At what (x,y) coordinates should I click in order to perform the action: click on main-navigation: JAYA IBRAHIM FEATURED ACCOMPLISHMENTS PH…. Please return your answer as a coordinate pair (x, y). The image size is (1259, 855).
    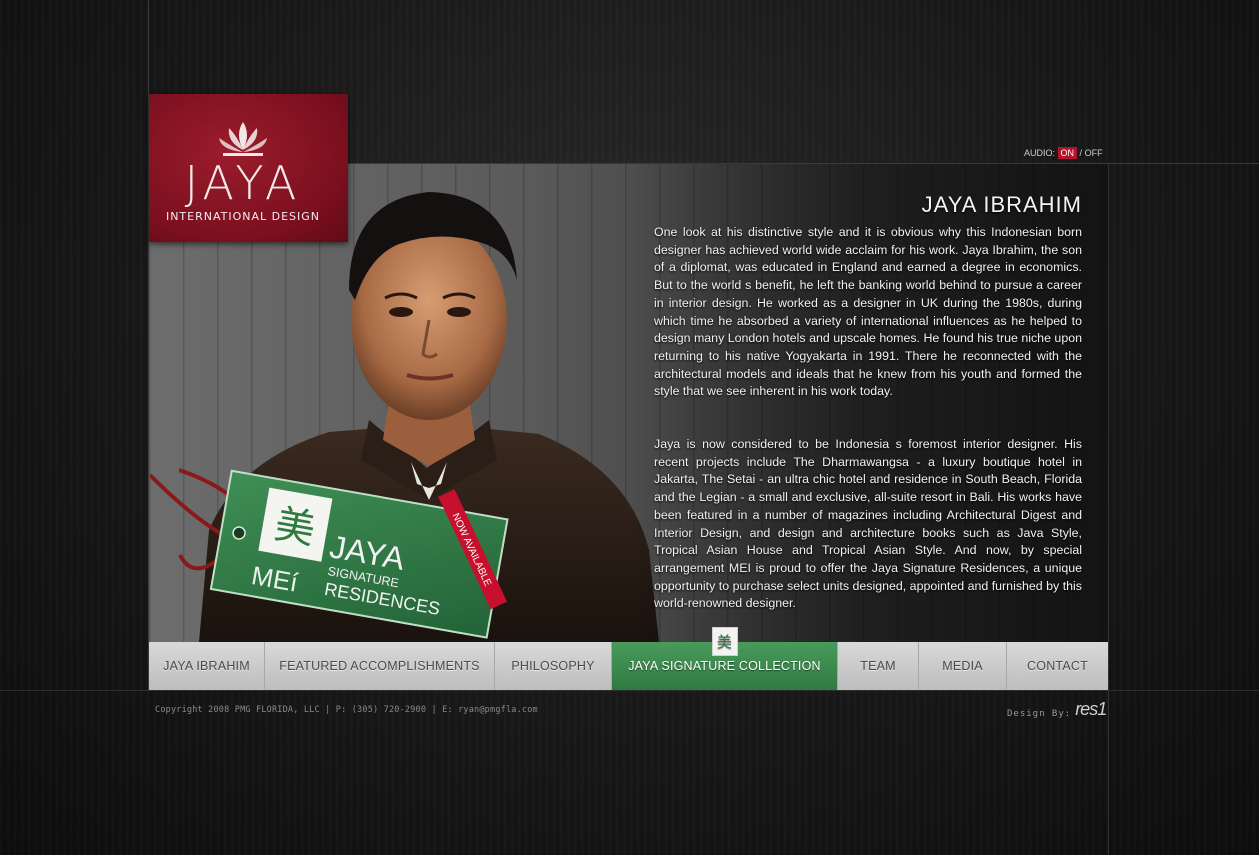
    Looking at the image, I should click on (628, 658).